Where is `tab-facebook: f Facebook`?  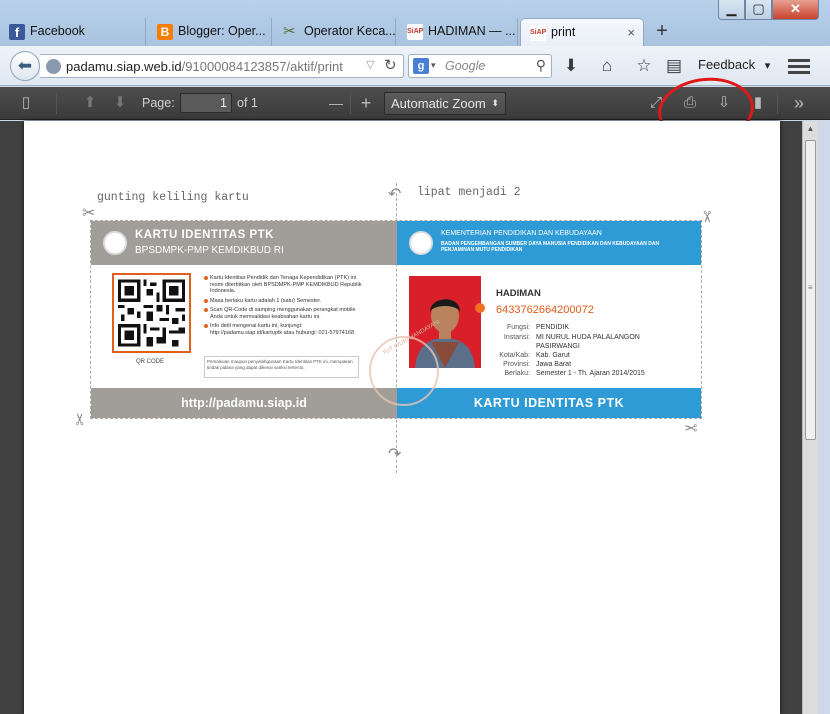 tab-facebook: f Facebook is located at coordinates (73, 32).